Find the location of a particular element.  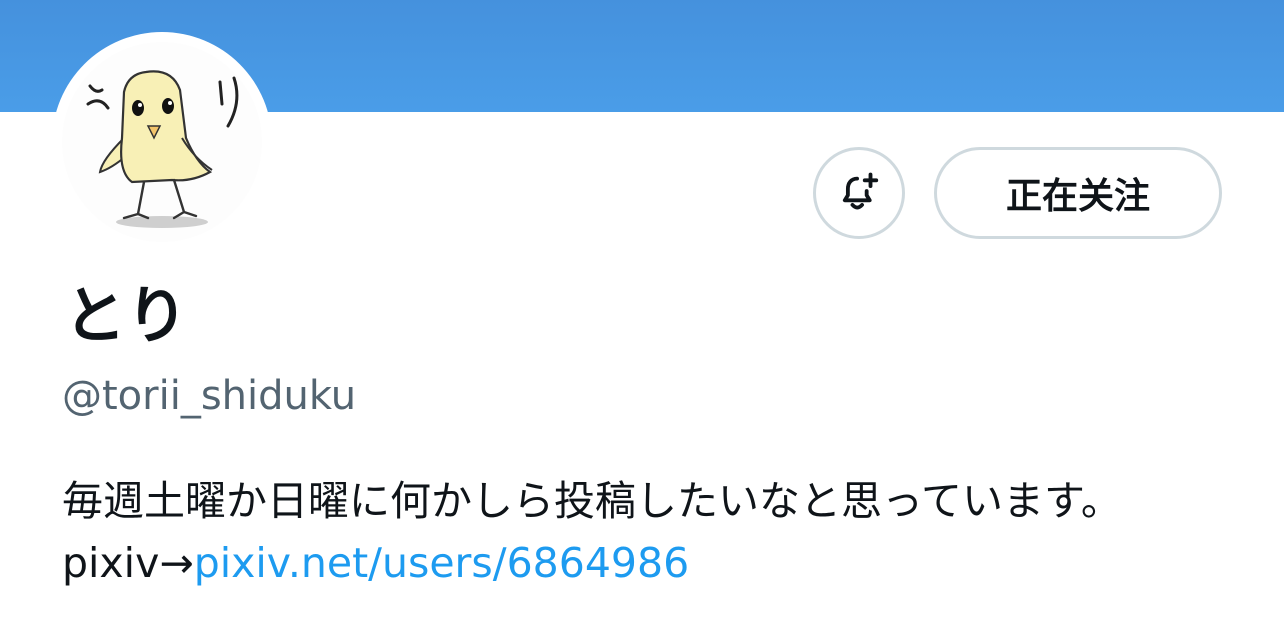

following-button: 正在关注 is located at coordinates (1078, 193).